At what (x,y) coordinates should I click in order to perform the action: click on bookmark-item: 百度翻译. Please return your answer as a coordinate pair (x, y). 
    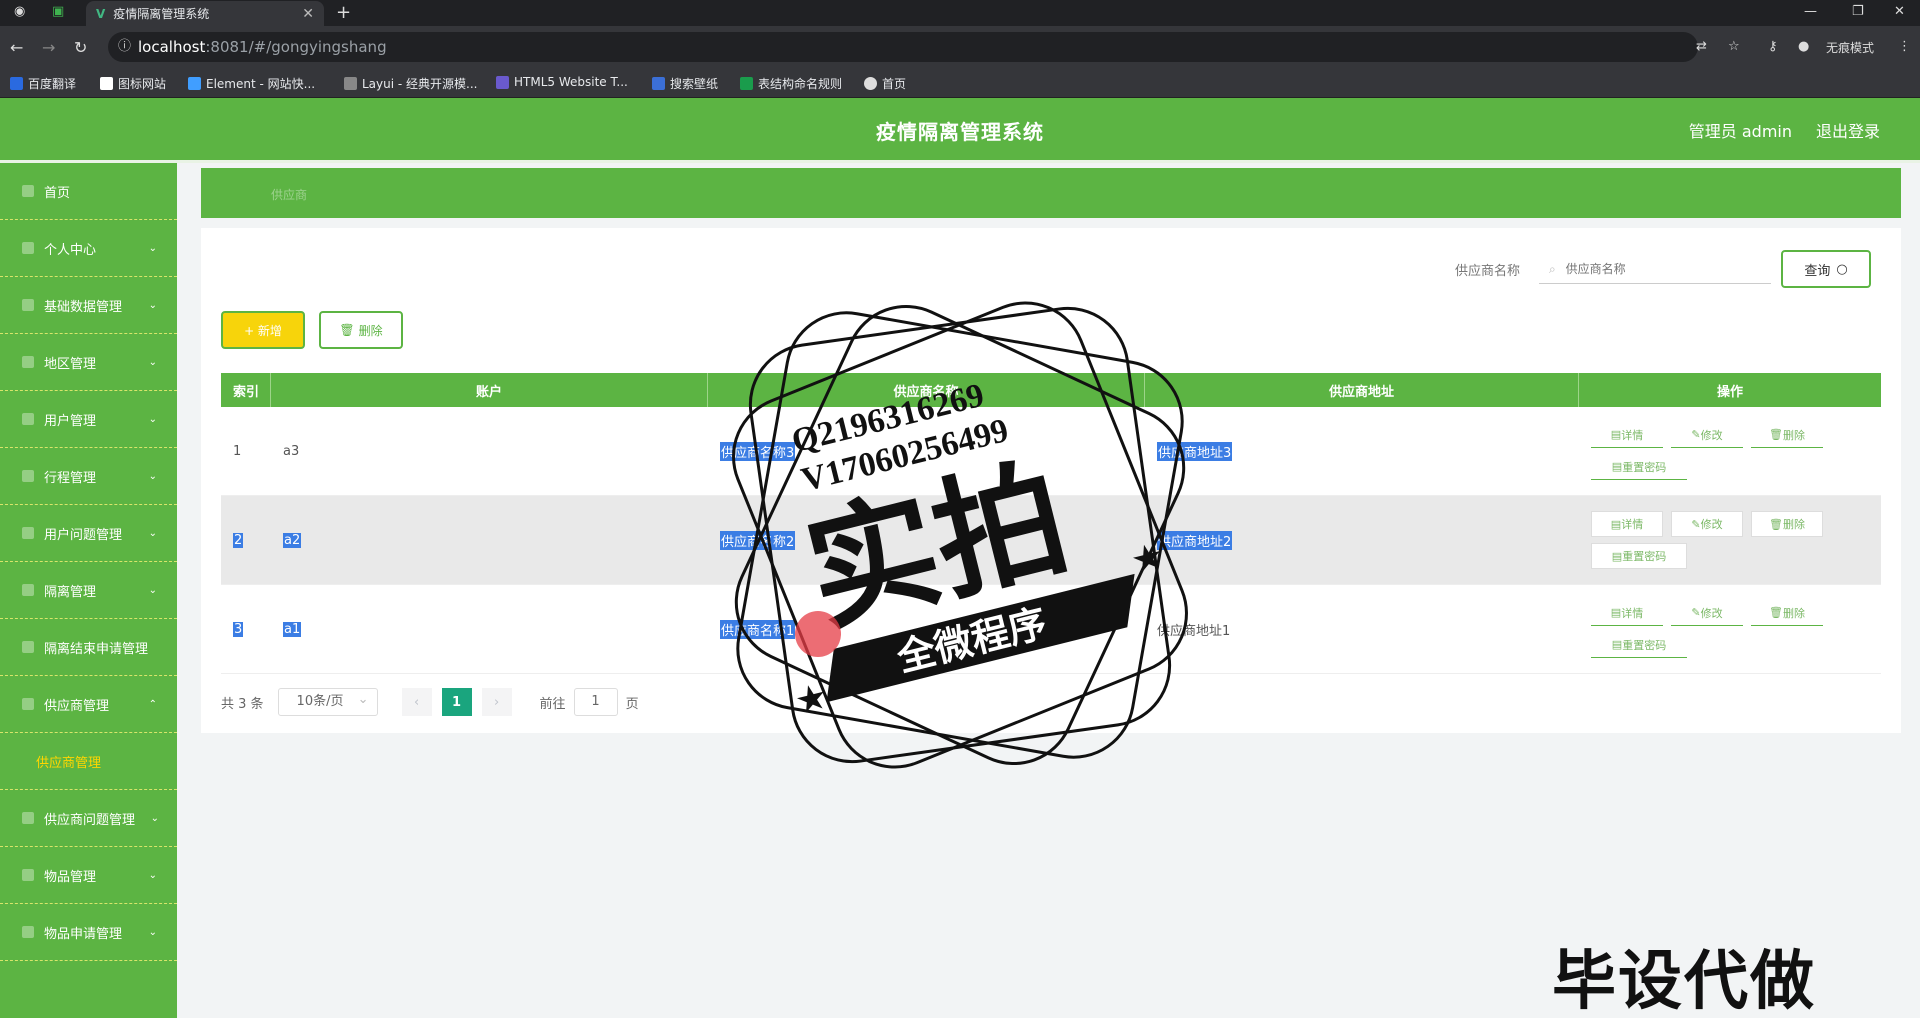
    Looking at the image, I should click on (43, 83).